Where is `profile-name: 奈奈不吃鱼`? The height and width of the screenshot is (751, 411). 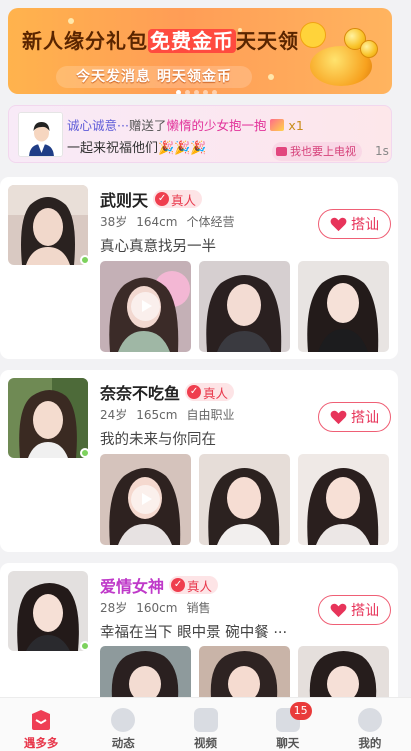
profile-name: 奈奈不吃鱼 is located at coordinates (140, 392).